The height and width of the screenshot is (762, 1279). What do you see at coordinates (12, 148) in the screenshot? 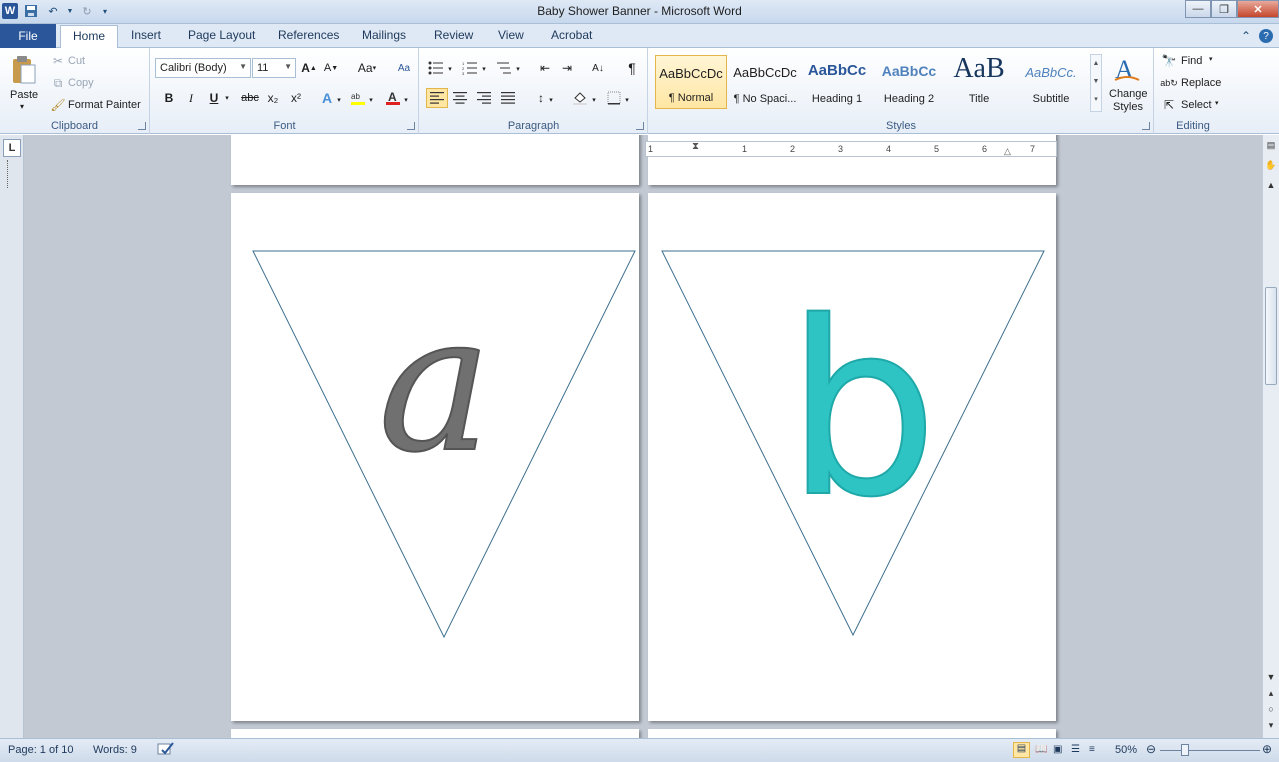
I see `tab-selector-button: L` at bounding box center [12, 148].